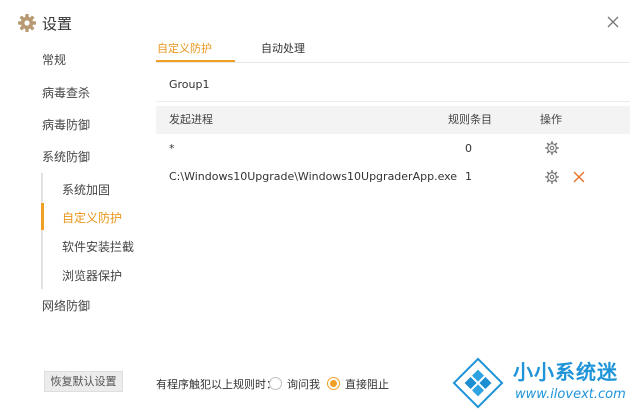 Image resolution: width=640 pixels, height=412 pixels. Describe the element at coordinates (191, 119) in the screenshot. I see `column-header-process: 发起进程` at that location.